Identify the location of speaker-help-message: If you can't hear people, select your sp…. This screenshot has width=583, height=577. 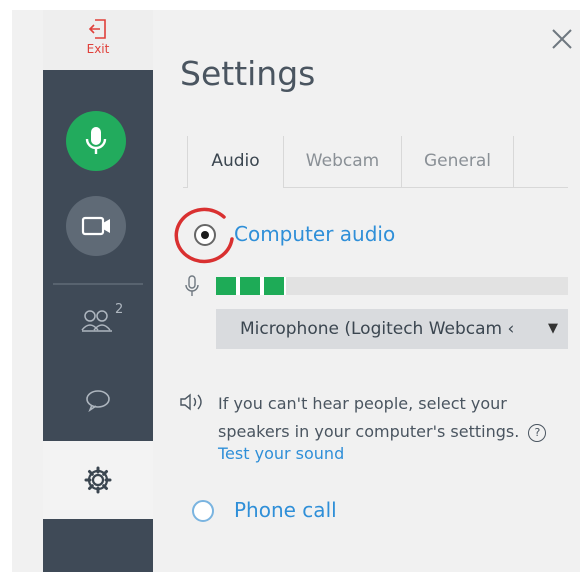
(369, 417).